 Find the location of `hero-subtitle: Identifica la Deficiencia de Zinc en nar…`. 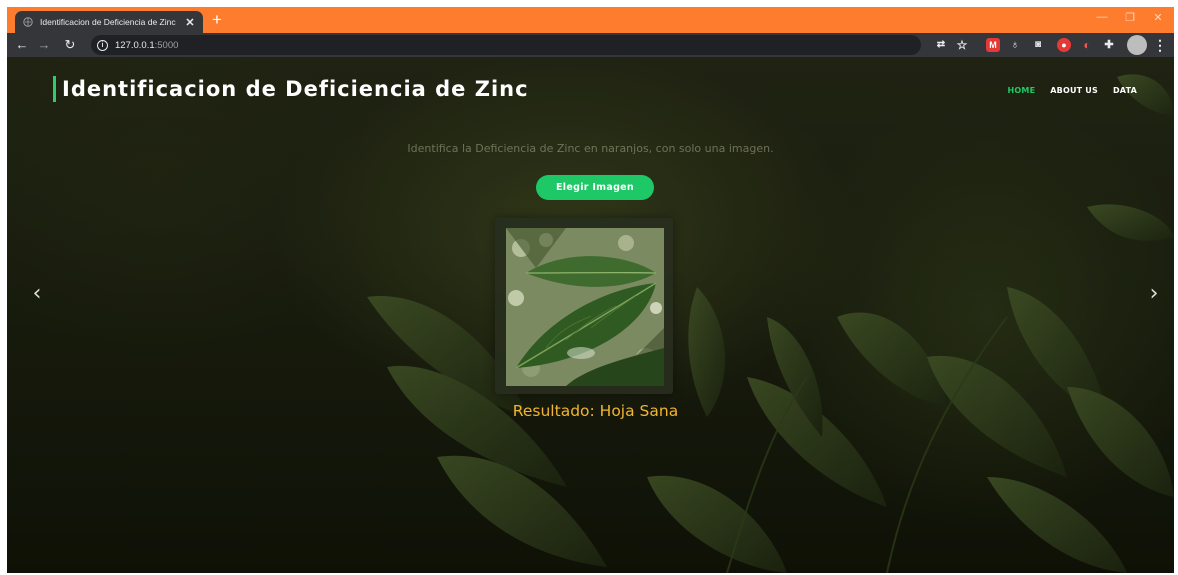

hero-subtitle: Identifica la Deficiencia de Zinc en nar… is located at coordinates (590, 148).